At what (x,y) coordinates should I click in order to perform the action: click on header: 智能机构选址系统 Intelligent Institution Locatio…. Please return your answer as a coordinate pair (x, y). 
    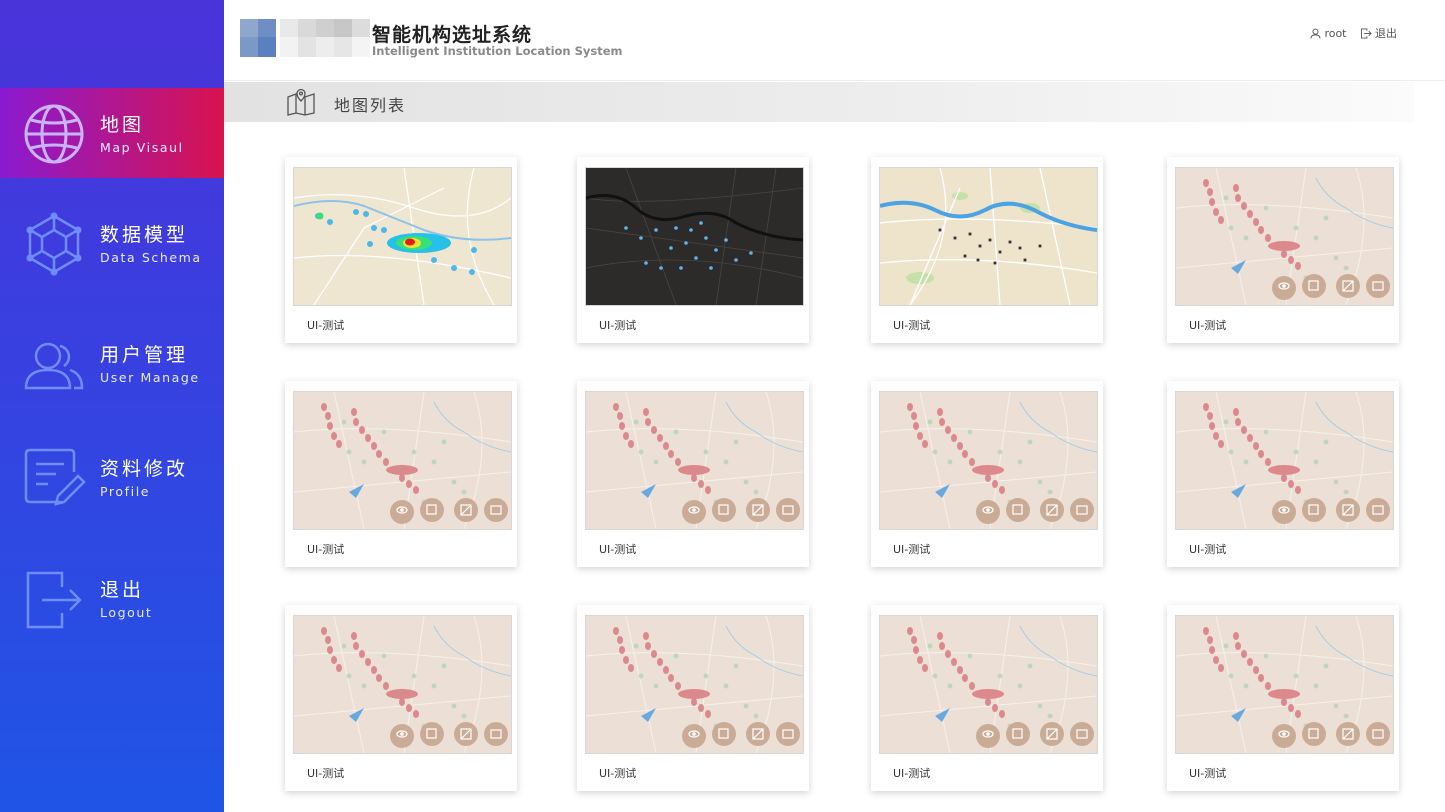
    Looking at the image, I should click on (834, 40).